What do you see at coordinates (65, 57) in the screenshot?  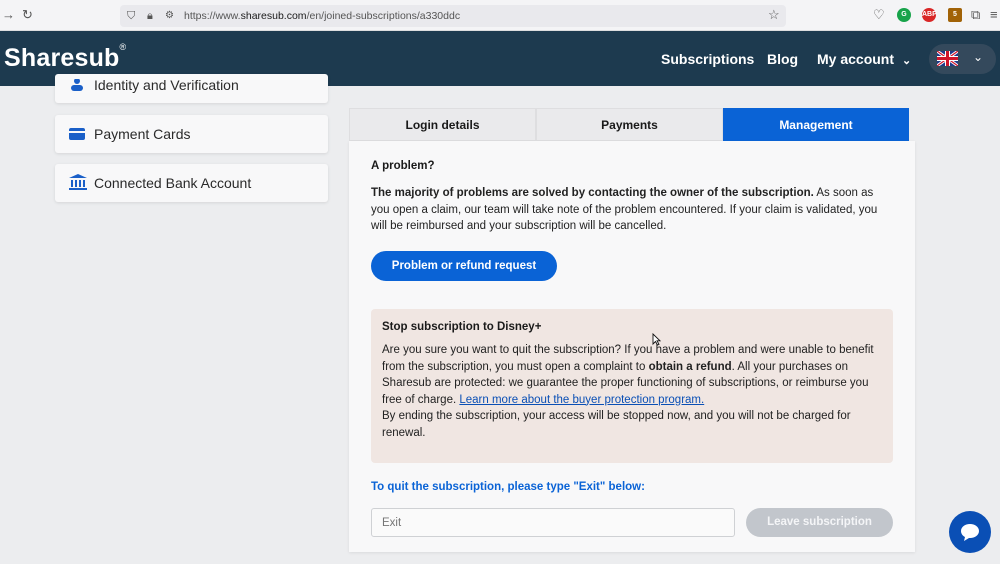 I see `logo: Sharesub®` at bounding box center [65, 57].